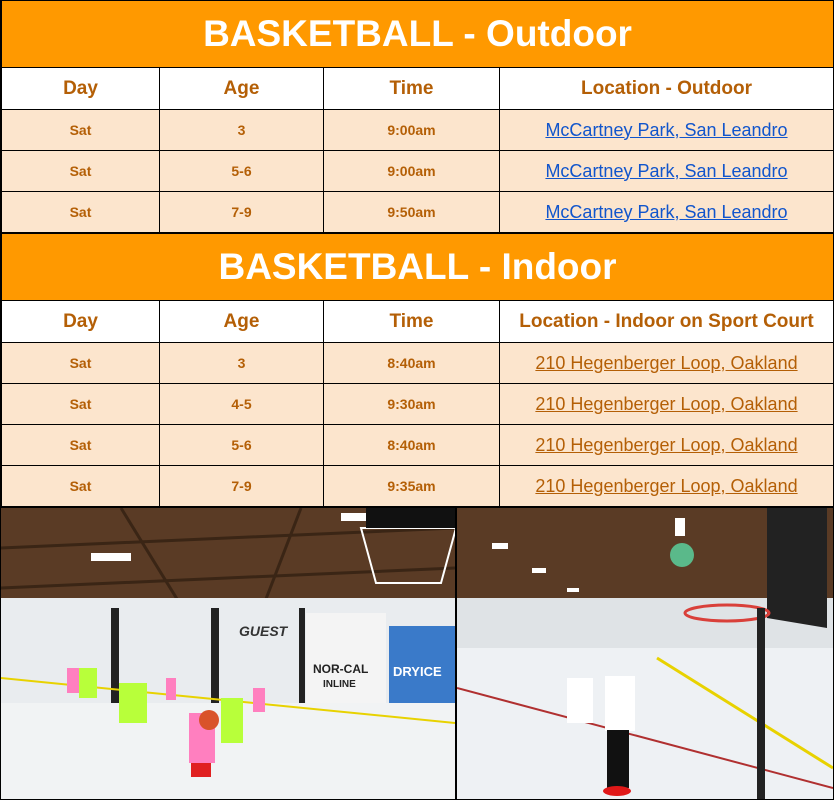 This screenshot has width=834, height=803. Describe the element at coordinates (411, 486) in the screenshot. I see `time-cell: 9:35am` at that location.